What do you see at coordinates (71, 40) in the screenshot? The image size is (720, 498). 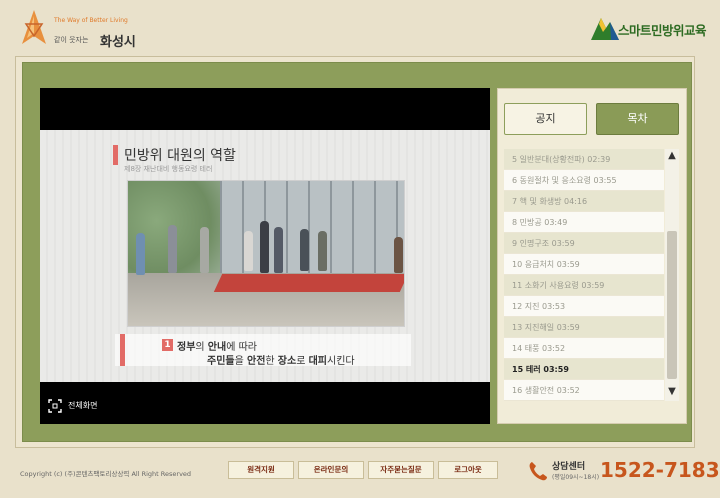 I see `logo-slogan: 같이 웃자는` at bounding box center [71, 40].